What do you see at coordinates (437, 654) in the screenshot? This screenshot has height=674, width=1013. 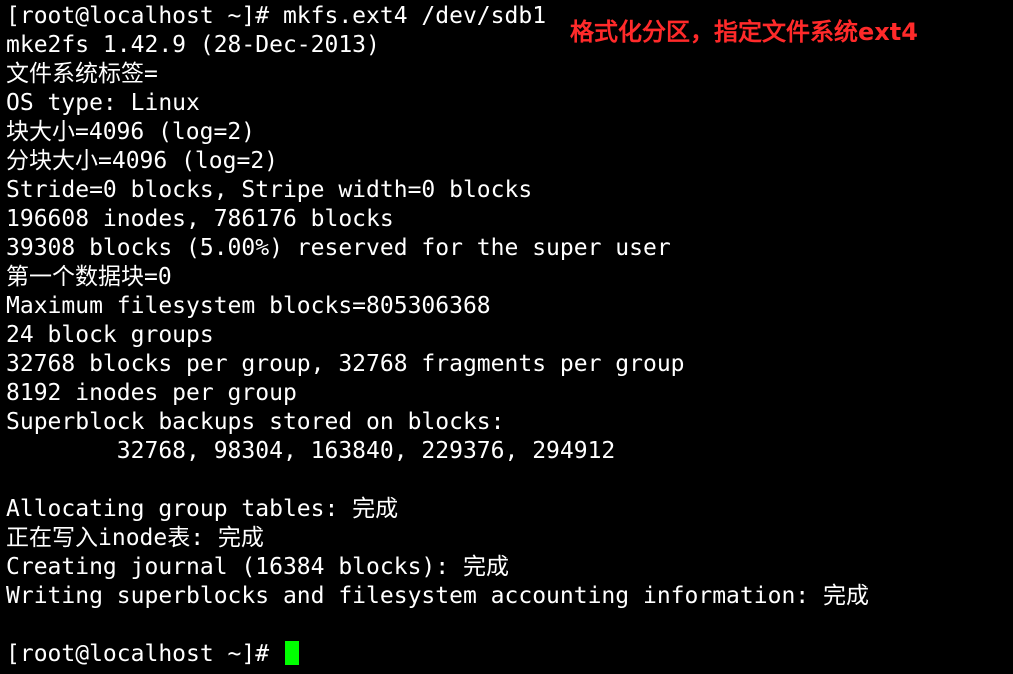 I see `prompt-line: [root@localhost ~]#` at bounding box center [437, 654].